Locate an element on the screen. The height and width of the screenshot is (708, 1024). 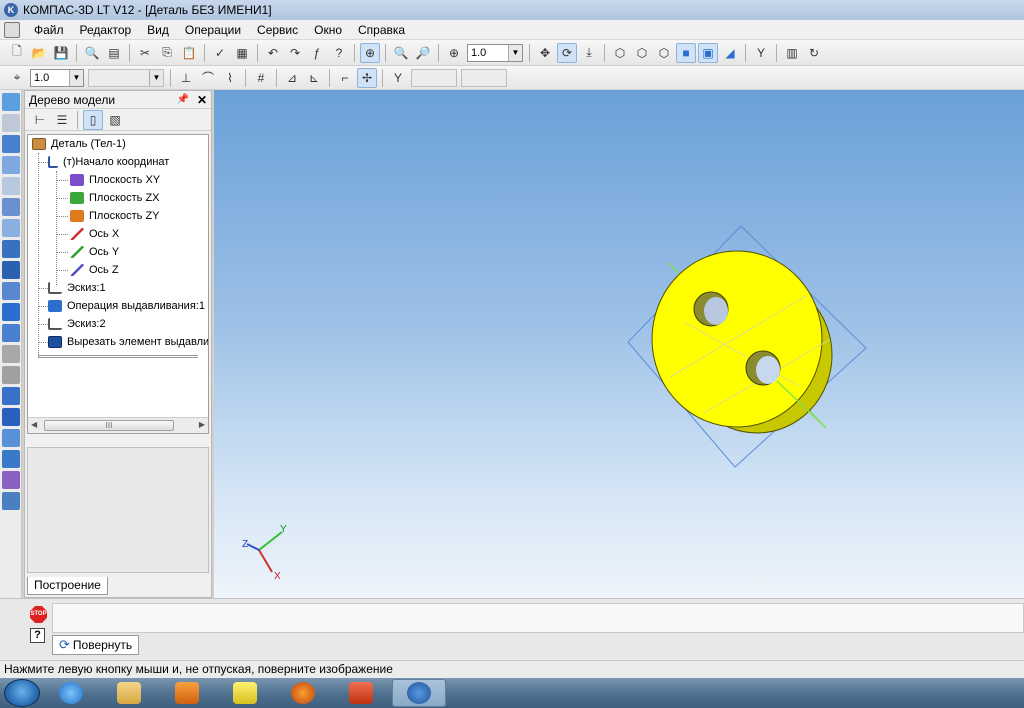
taskbar-explorer is located at coordinates (129, 693).